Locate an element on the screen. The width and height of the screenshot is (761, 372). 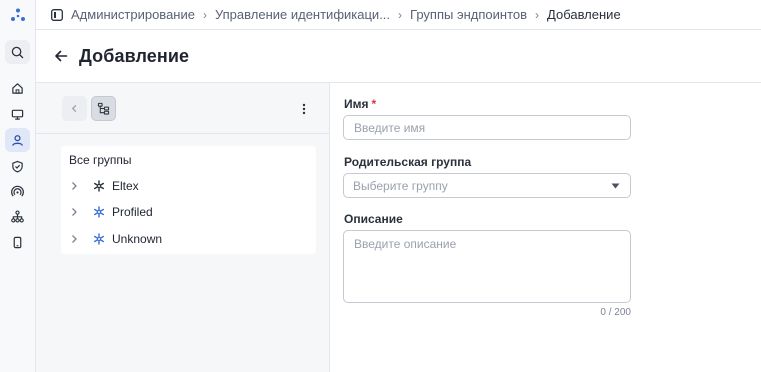
tree-node-eltex: Eltex is located at coordinates (104, 186).